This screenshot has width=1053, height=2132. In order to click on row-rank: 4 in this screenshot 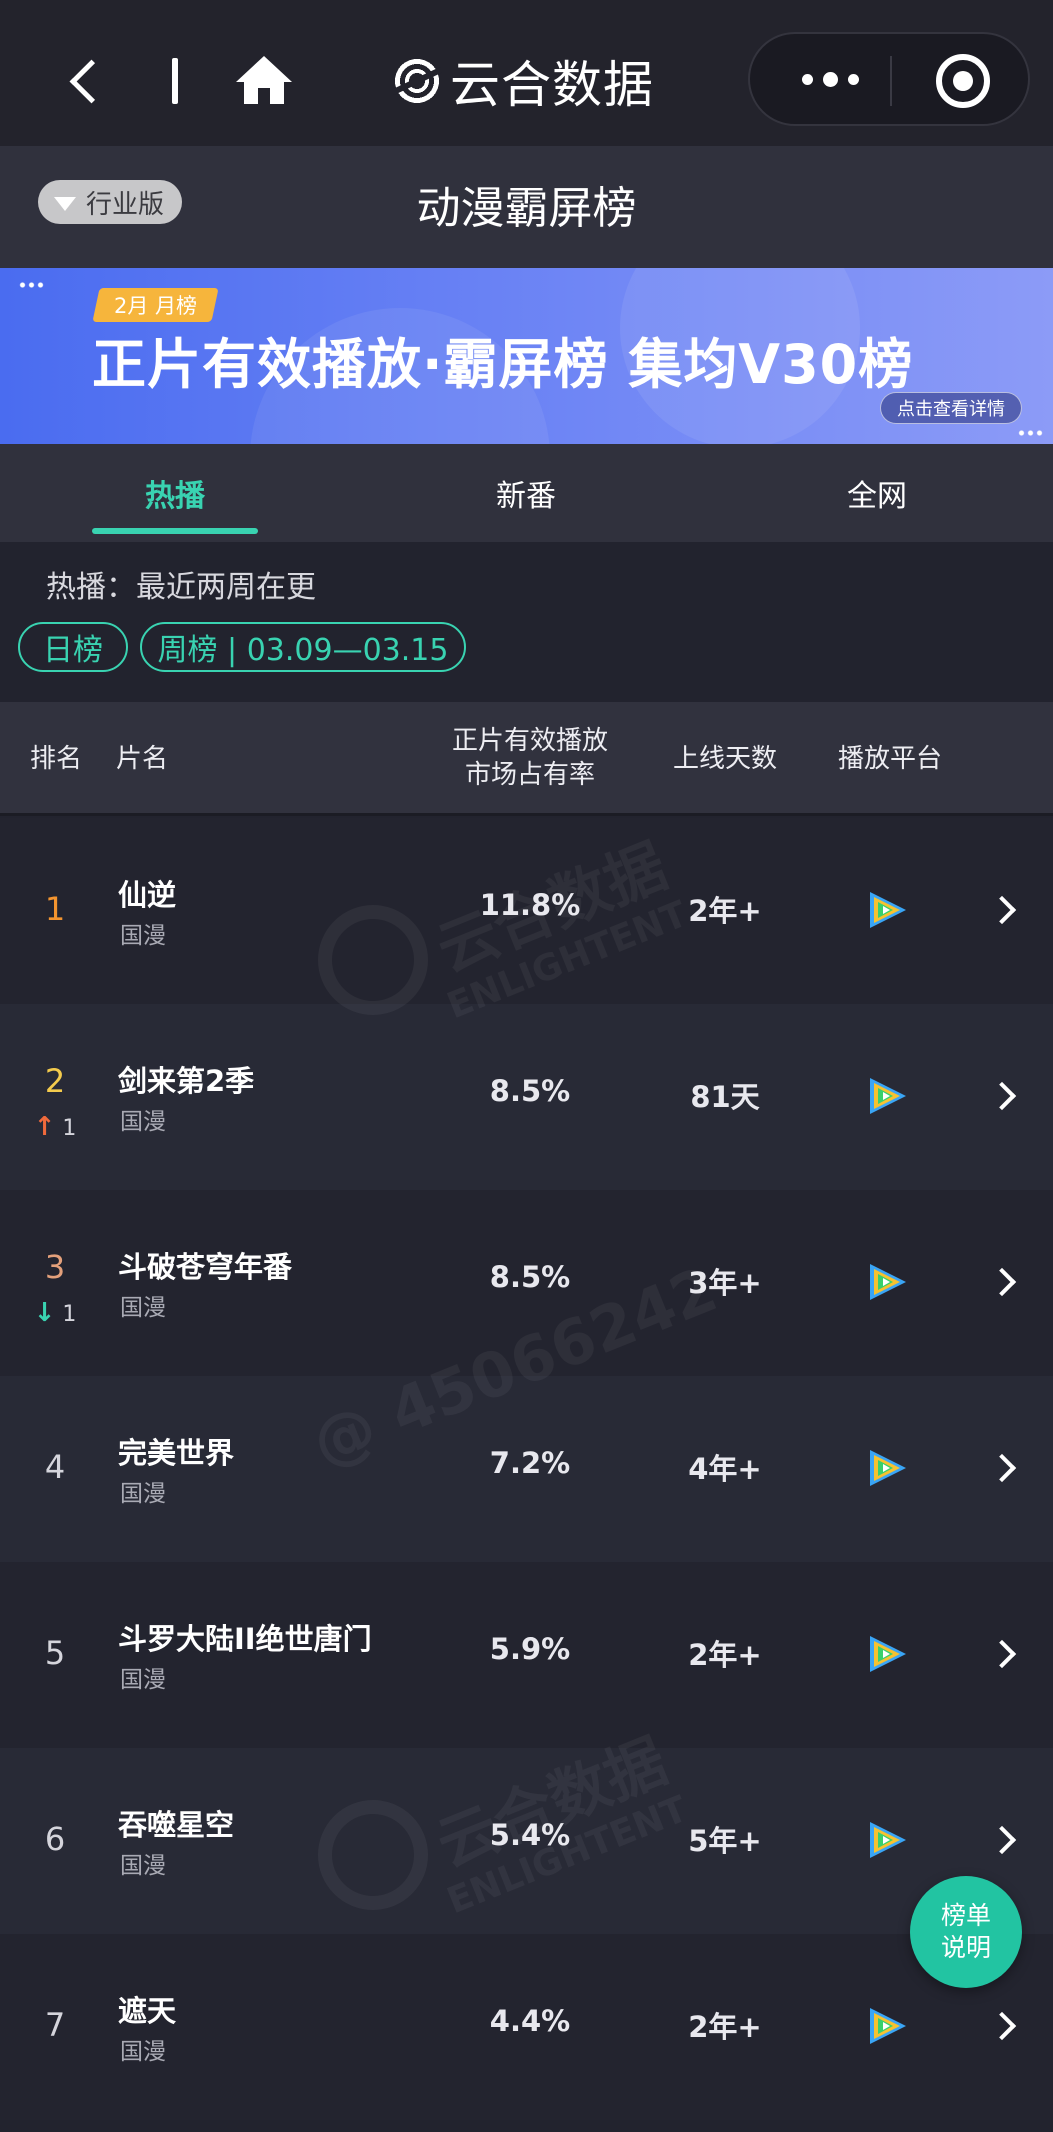, I will do `click(55, 1467)`.